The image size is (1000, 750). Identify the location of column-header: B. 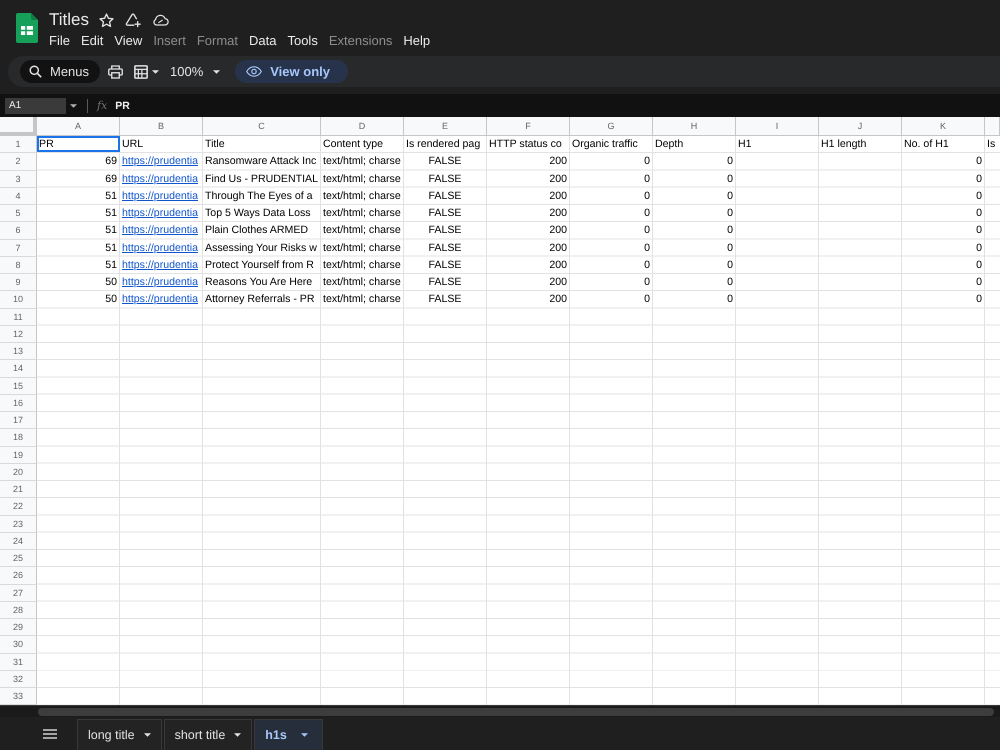
(161, 126).